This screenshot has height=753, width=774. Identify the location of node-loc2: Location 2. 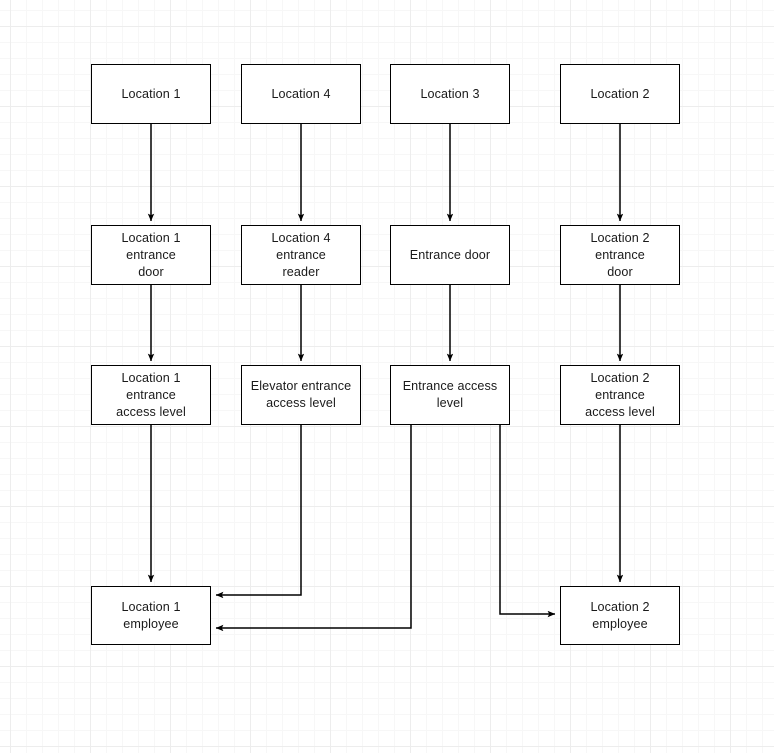
(620, 94).